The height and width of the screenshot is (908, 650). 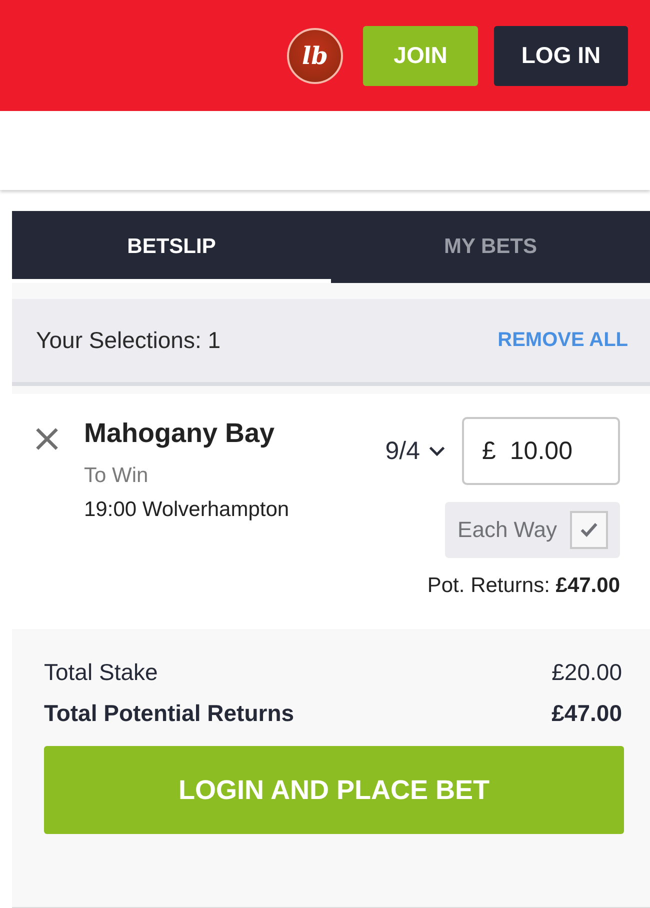 I want to click on total-label: Total Potential Returns, so click(x=169, y=713).